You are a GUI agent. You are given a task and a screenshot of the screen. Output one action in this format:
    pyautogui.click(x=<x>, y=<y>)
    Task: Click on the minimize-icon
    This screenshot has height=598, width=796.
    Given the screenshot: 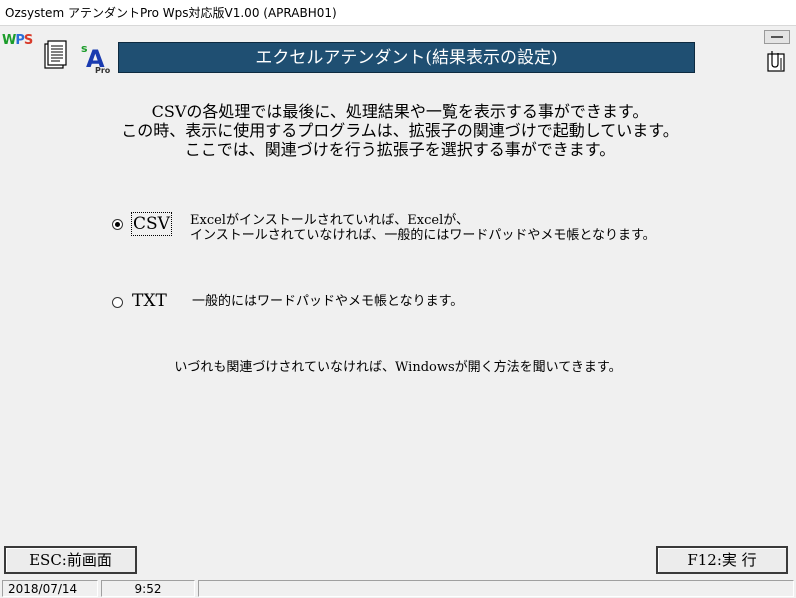 What is the action you would take?
    pyautogui.click(x=777, y=37)
    